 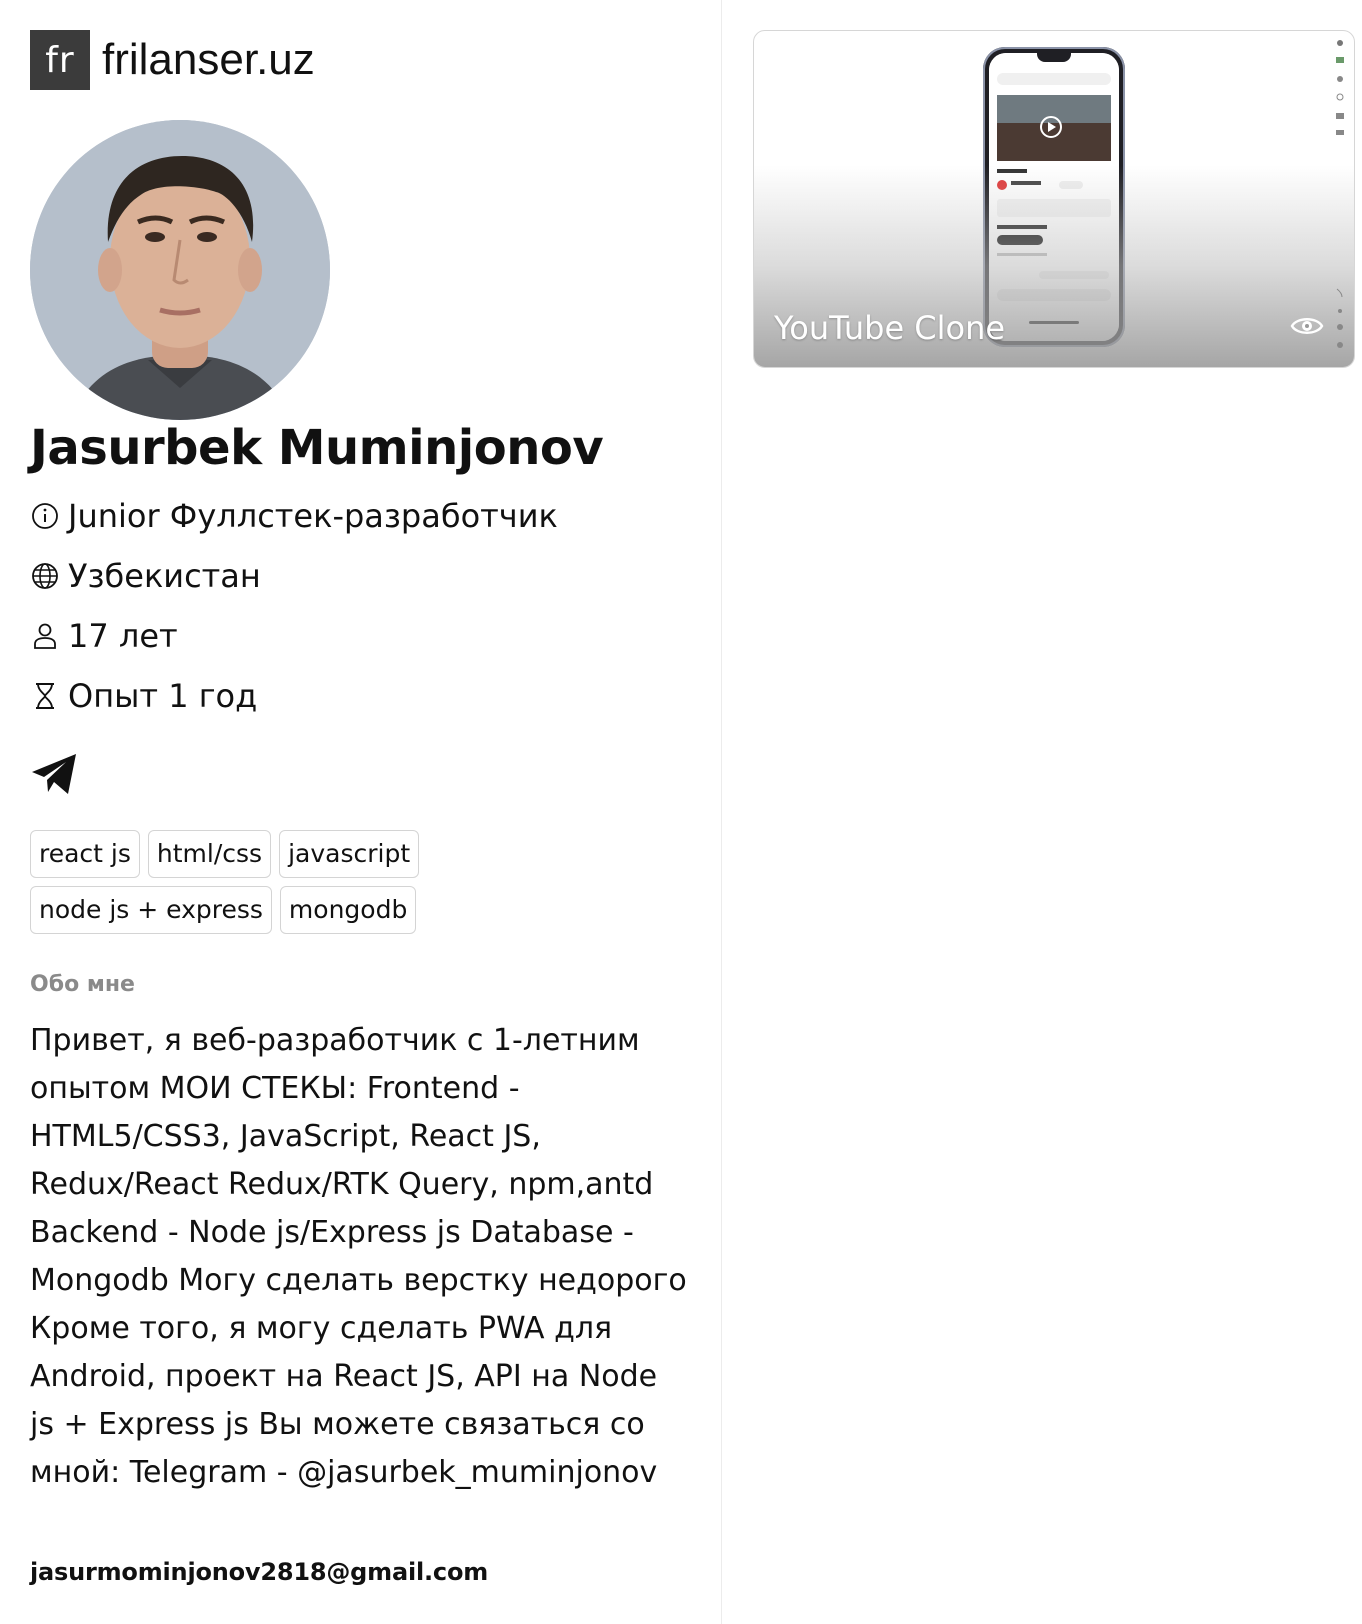 I want to click on profile-country-row: Узбекистан, so click(x=145, y=576).